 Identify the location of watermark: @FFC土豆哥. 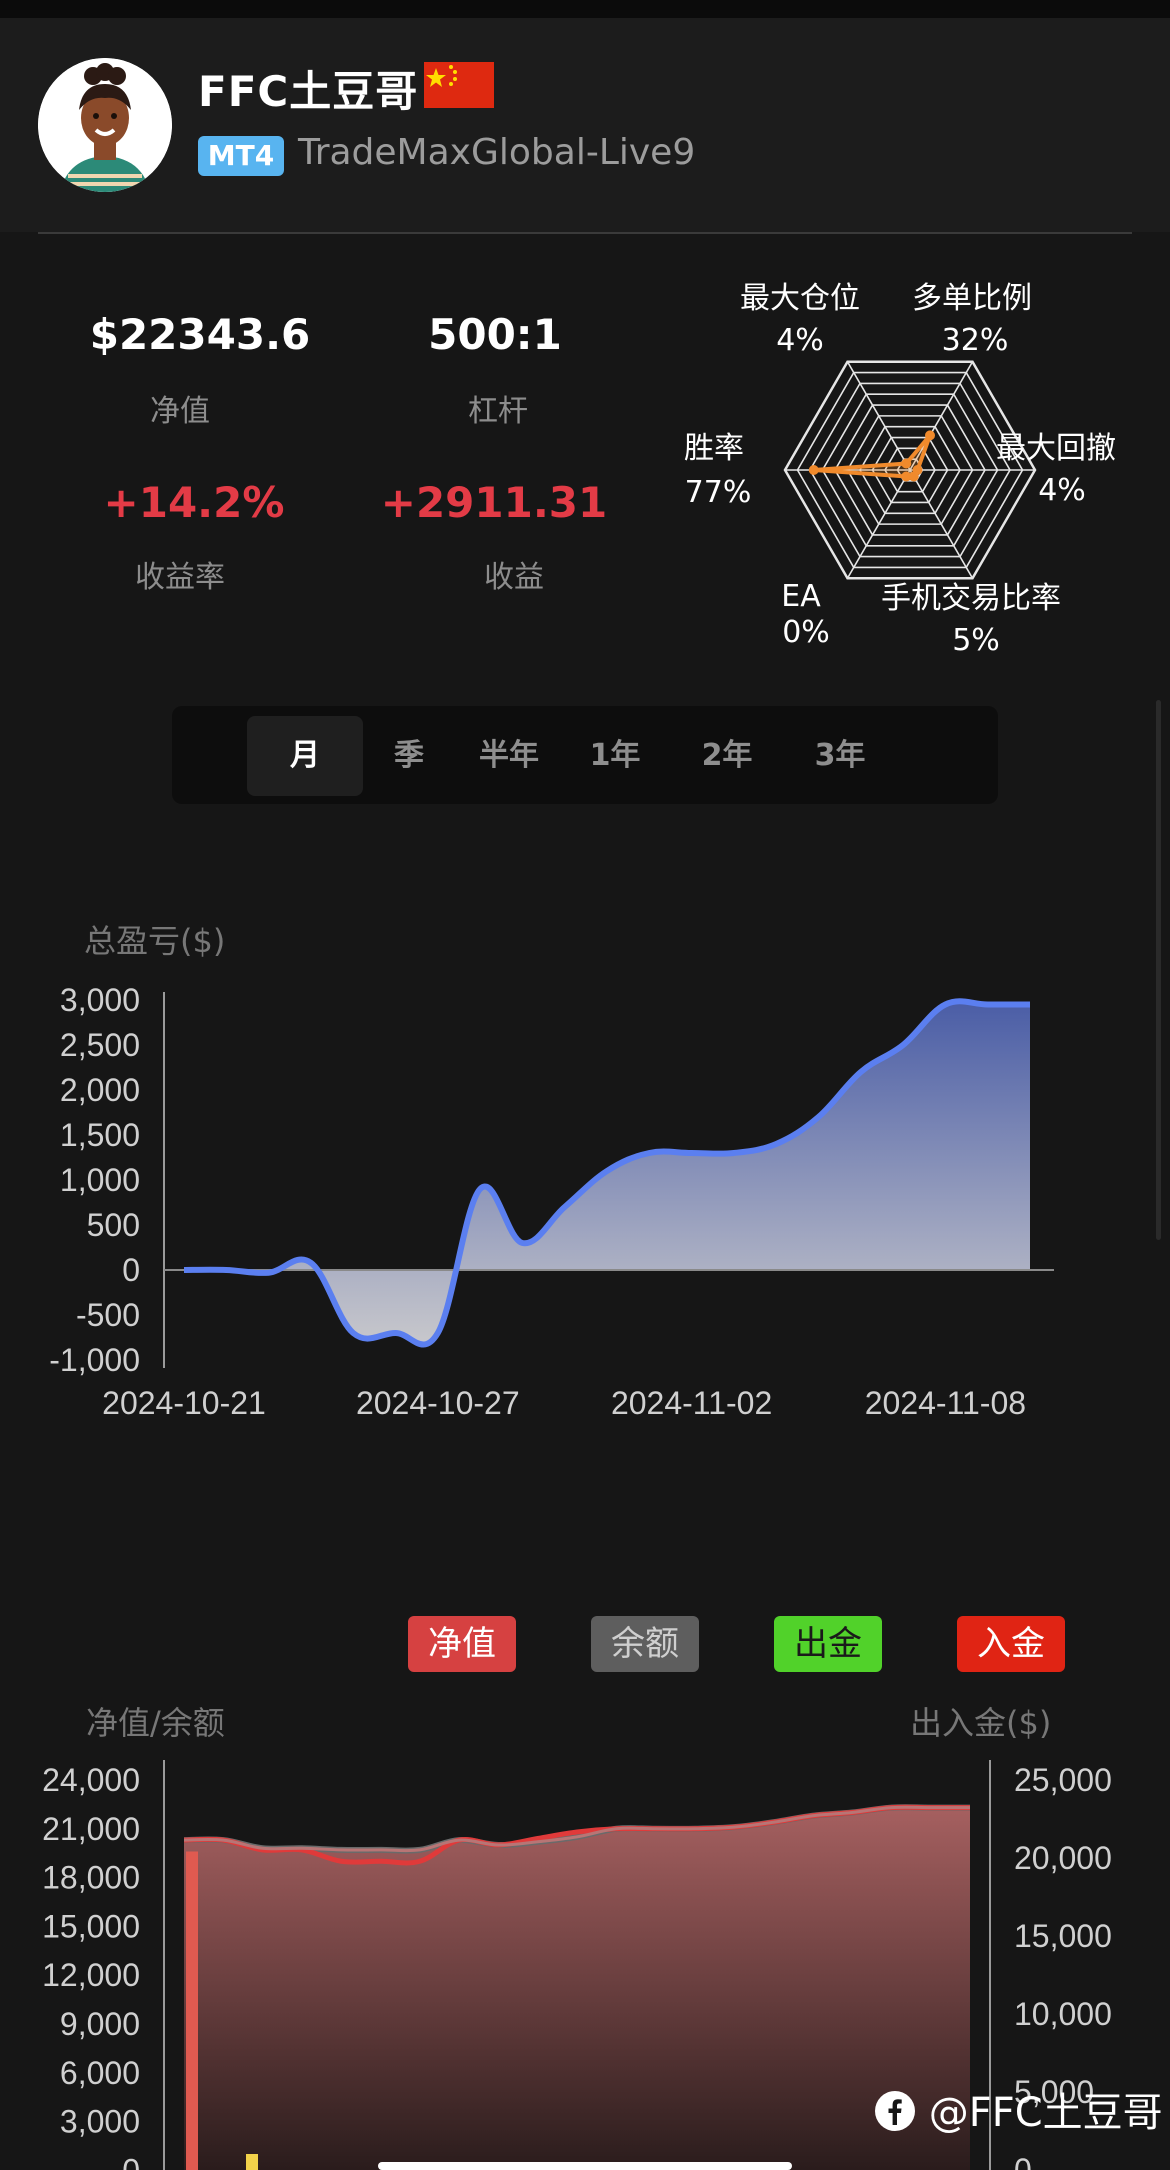
(1018, 2109).